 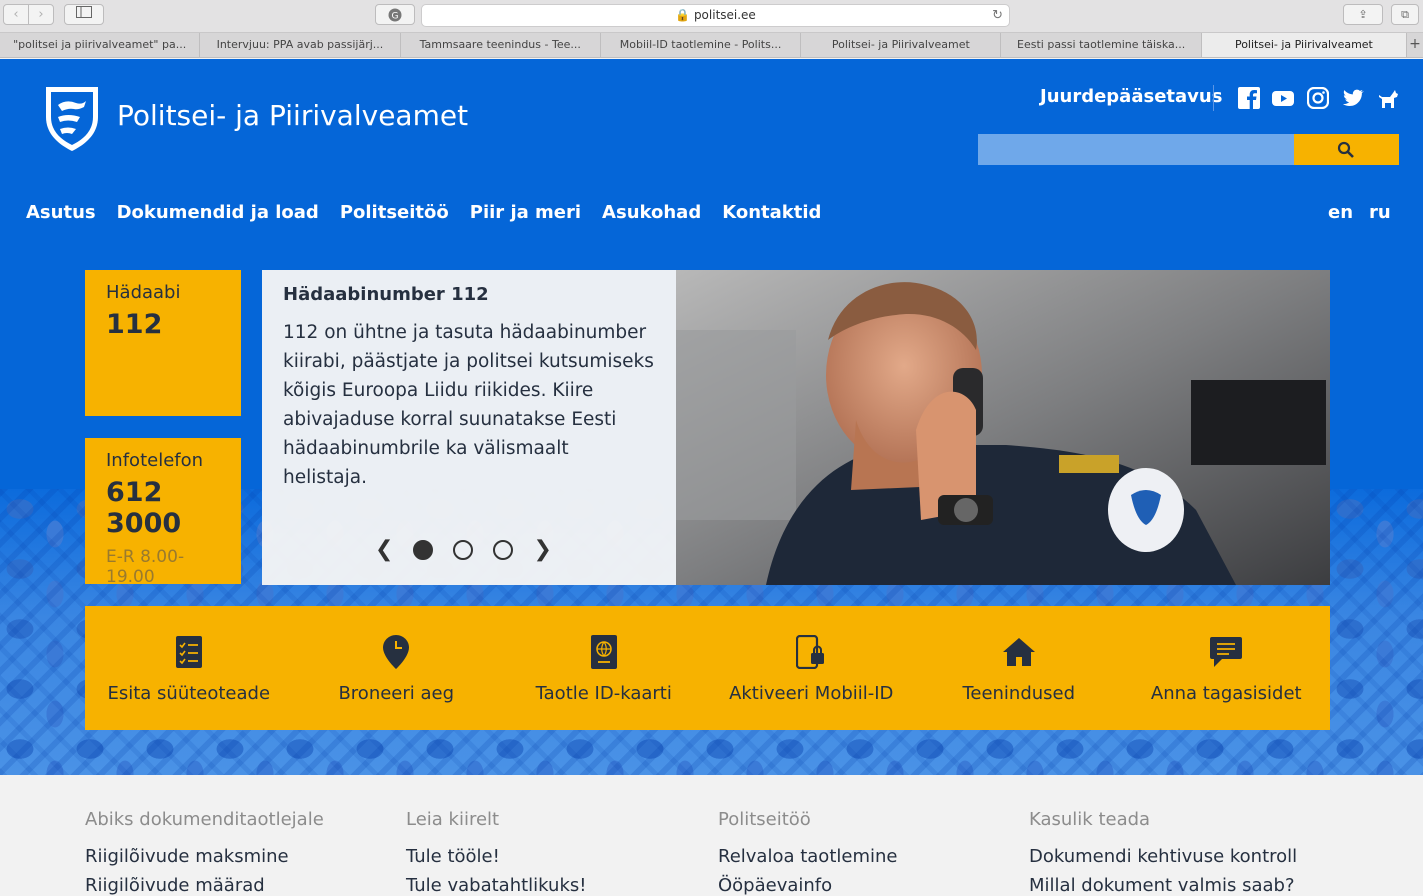 What do you see at coordinates (1388, 98) in the screenshot?
I see `dog-icon` at bounding box center [1388, 98].